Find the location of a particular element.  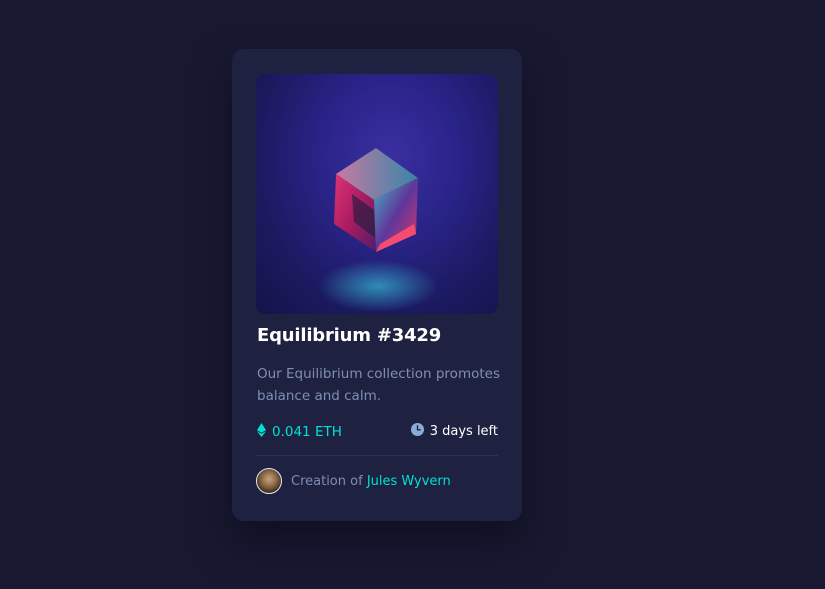

nft-price: 0.041 ETH is located at coordinates (299, 432).